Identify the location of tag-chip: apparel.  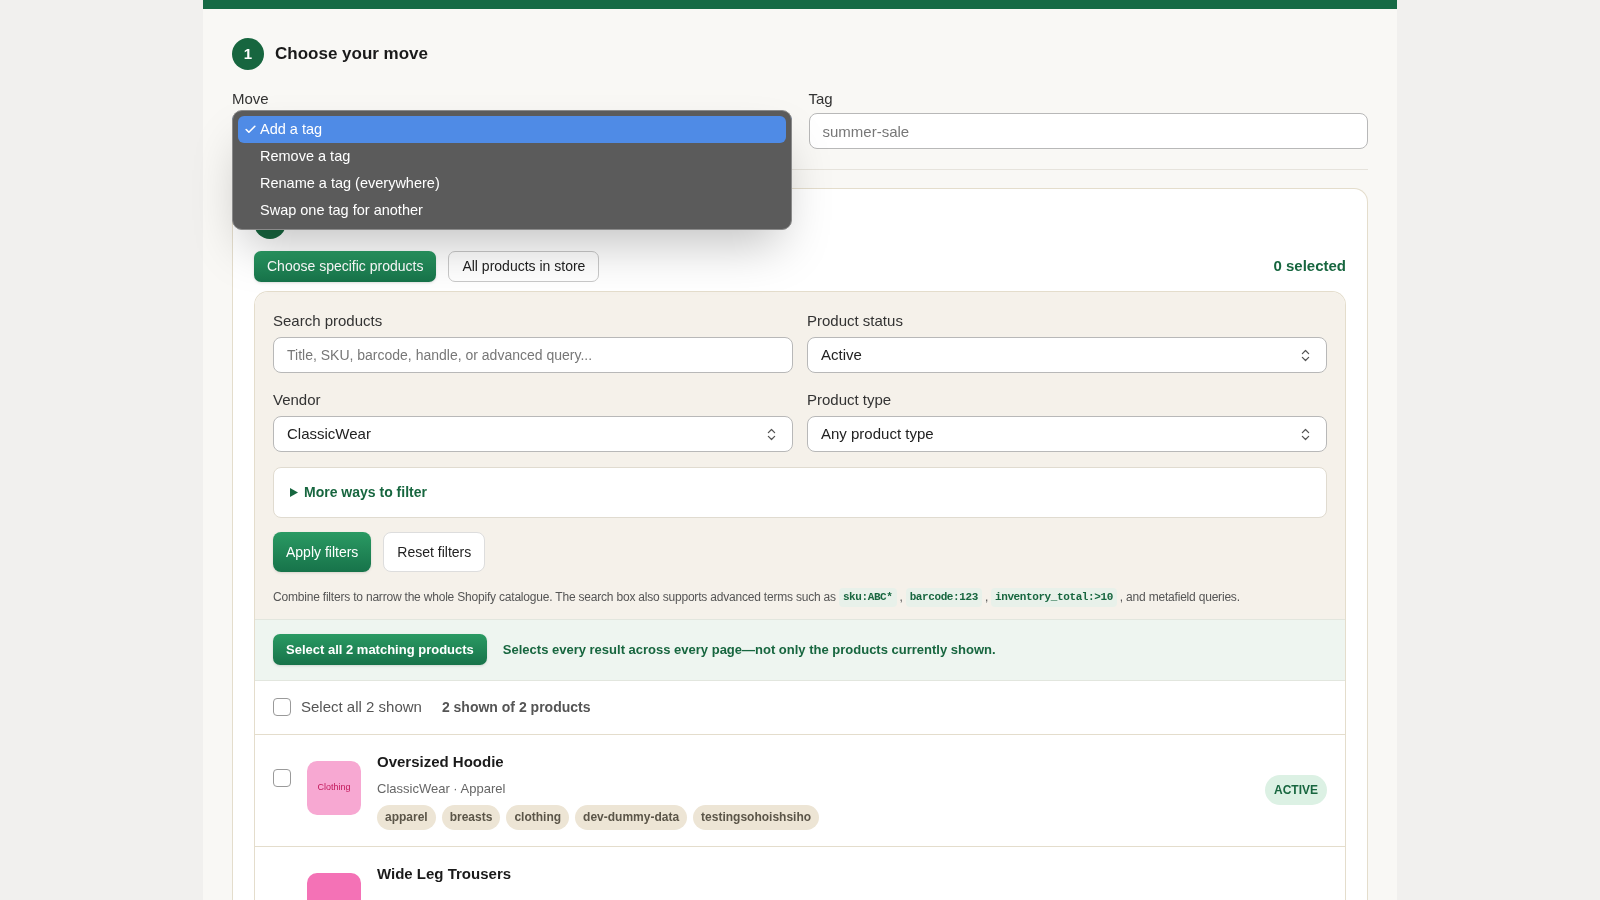
(406, 817).